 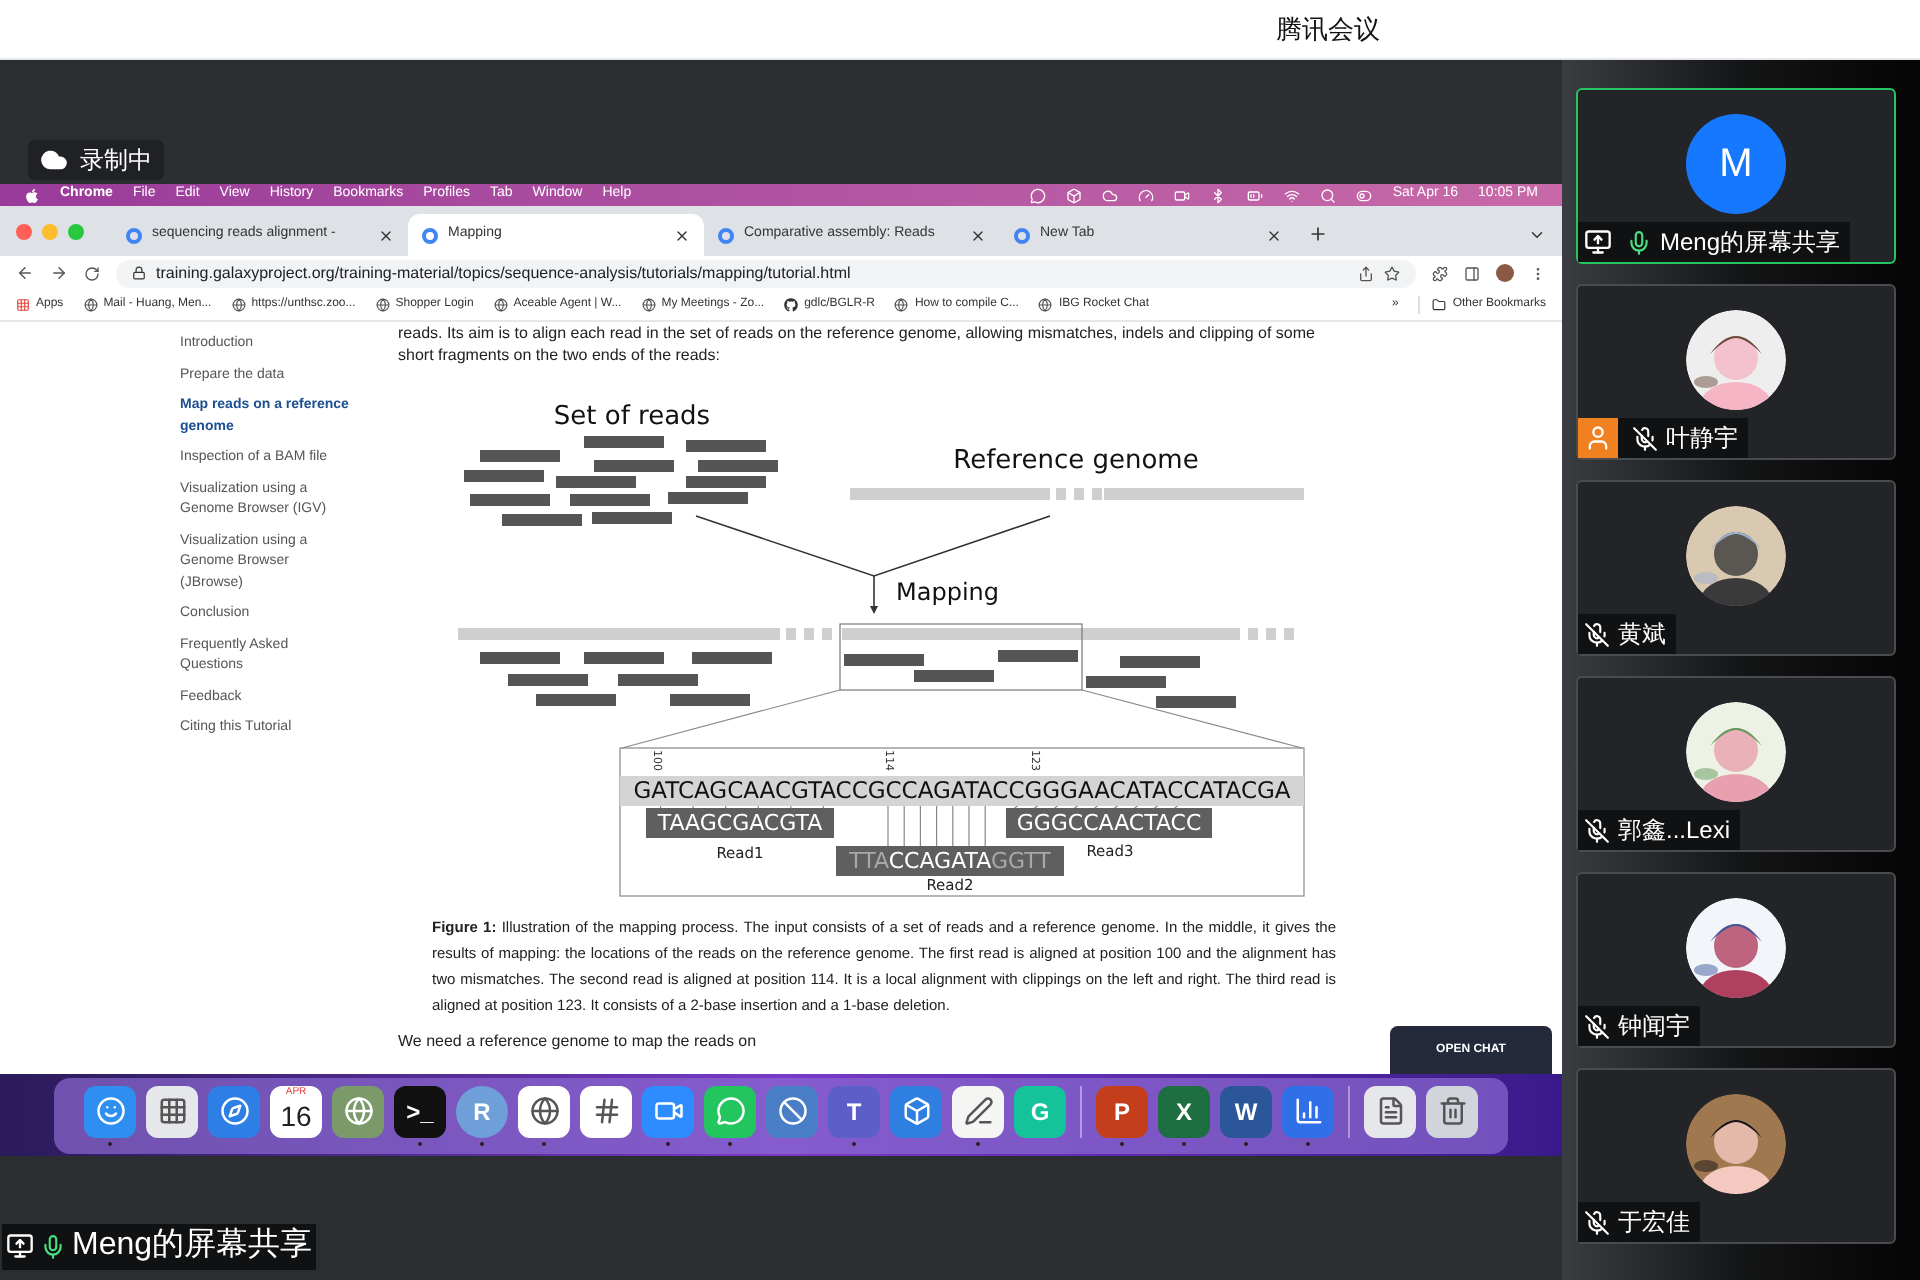 I want to click on gauge-icon, so click(x=1146, y=195).